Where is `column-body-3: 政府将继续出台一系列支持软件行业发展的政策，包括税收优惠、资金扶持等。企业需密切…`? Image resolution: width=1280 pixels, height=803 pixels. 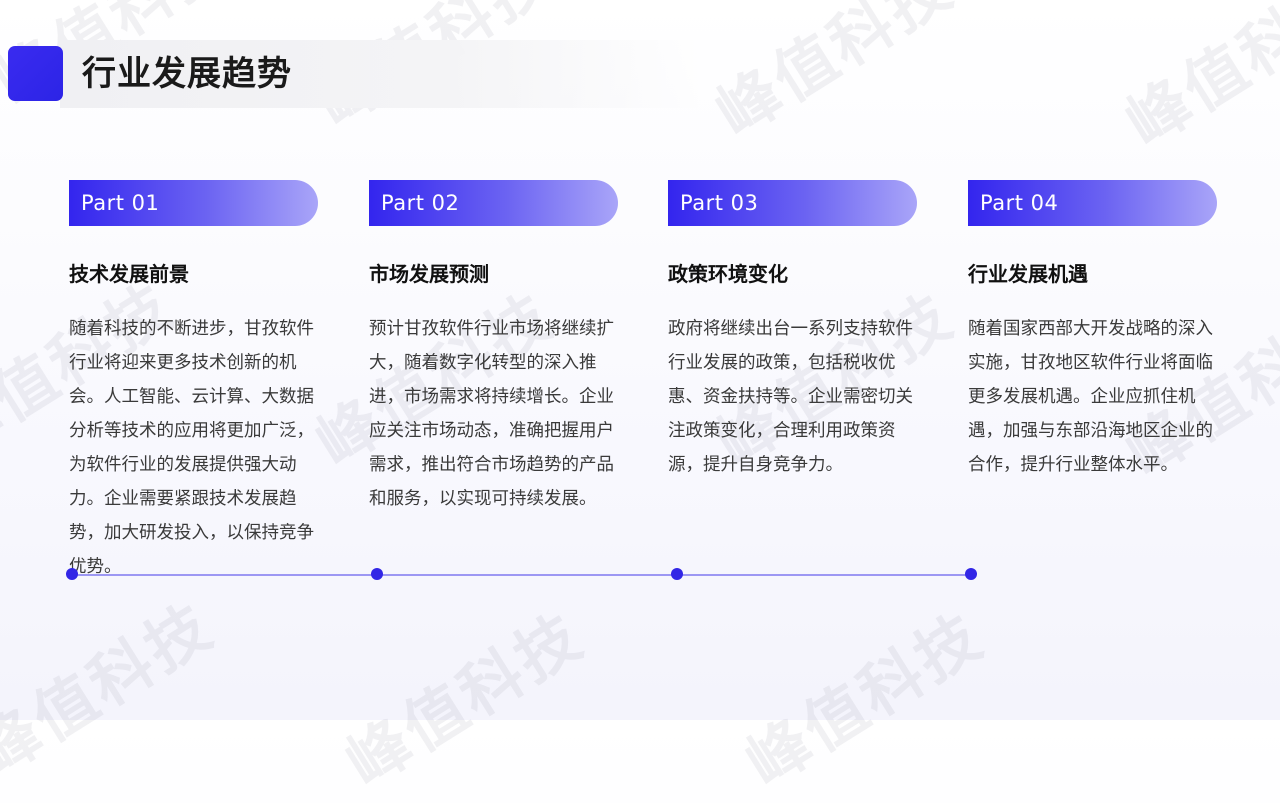 column-body-3: 政府将继续出台一系列支持软件行业发展的政策，包括税收优惠、资金扶持等。企业需密切… is located at coordinates (790, 397).